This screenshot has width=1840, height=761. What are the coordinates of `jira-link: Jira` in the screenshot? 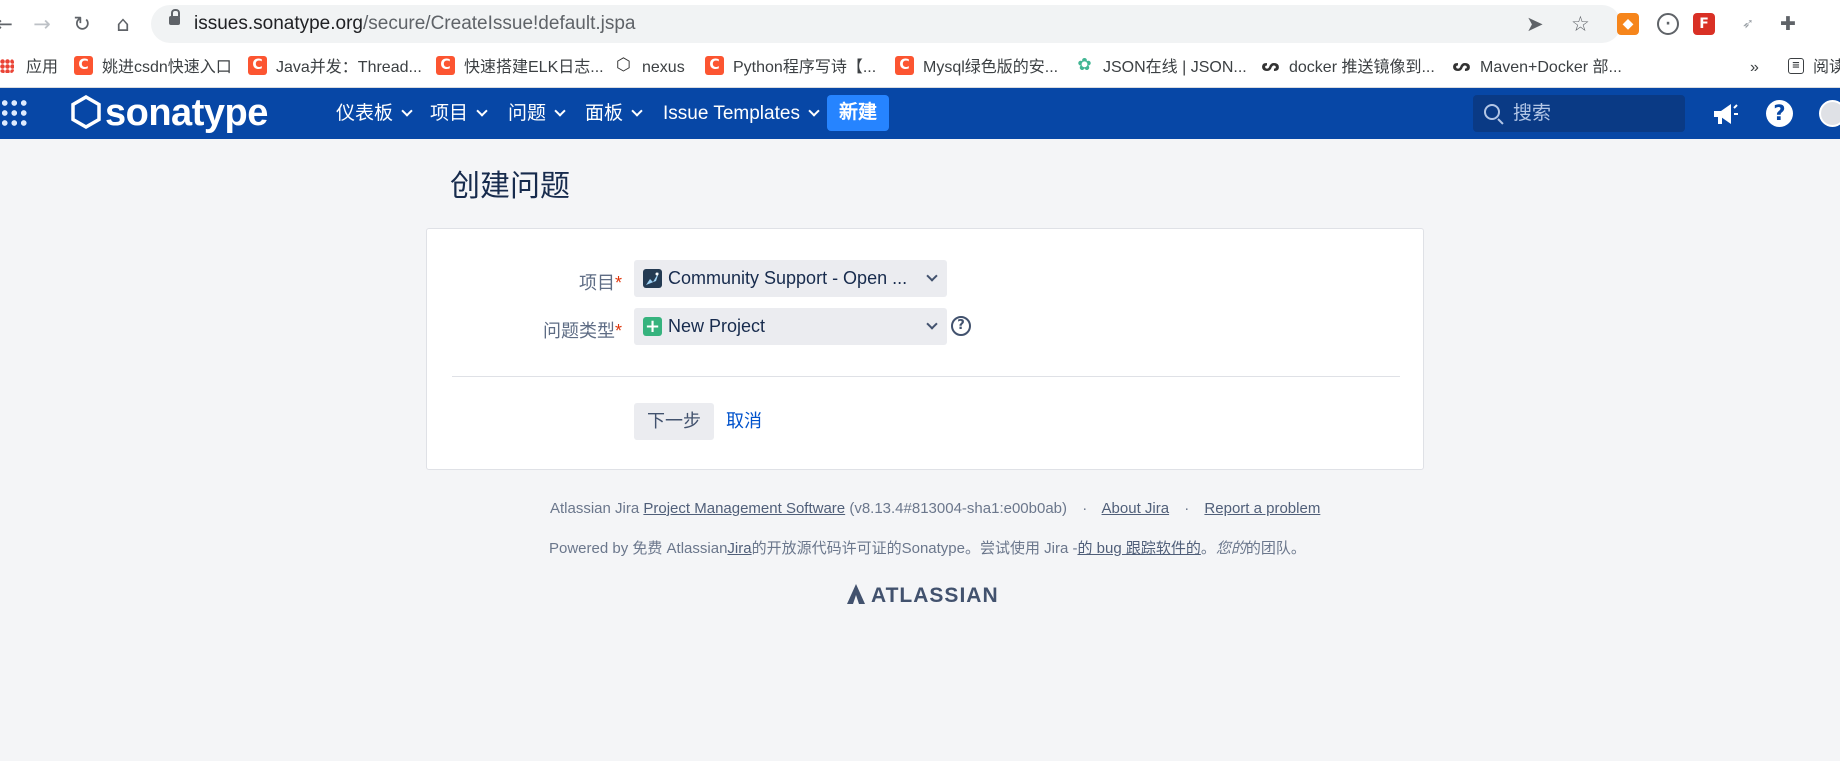 It's located at (739, 548).